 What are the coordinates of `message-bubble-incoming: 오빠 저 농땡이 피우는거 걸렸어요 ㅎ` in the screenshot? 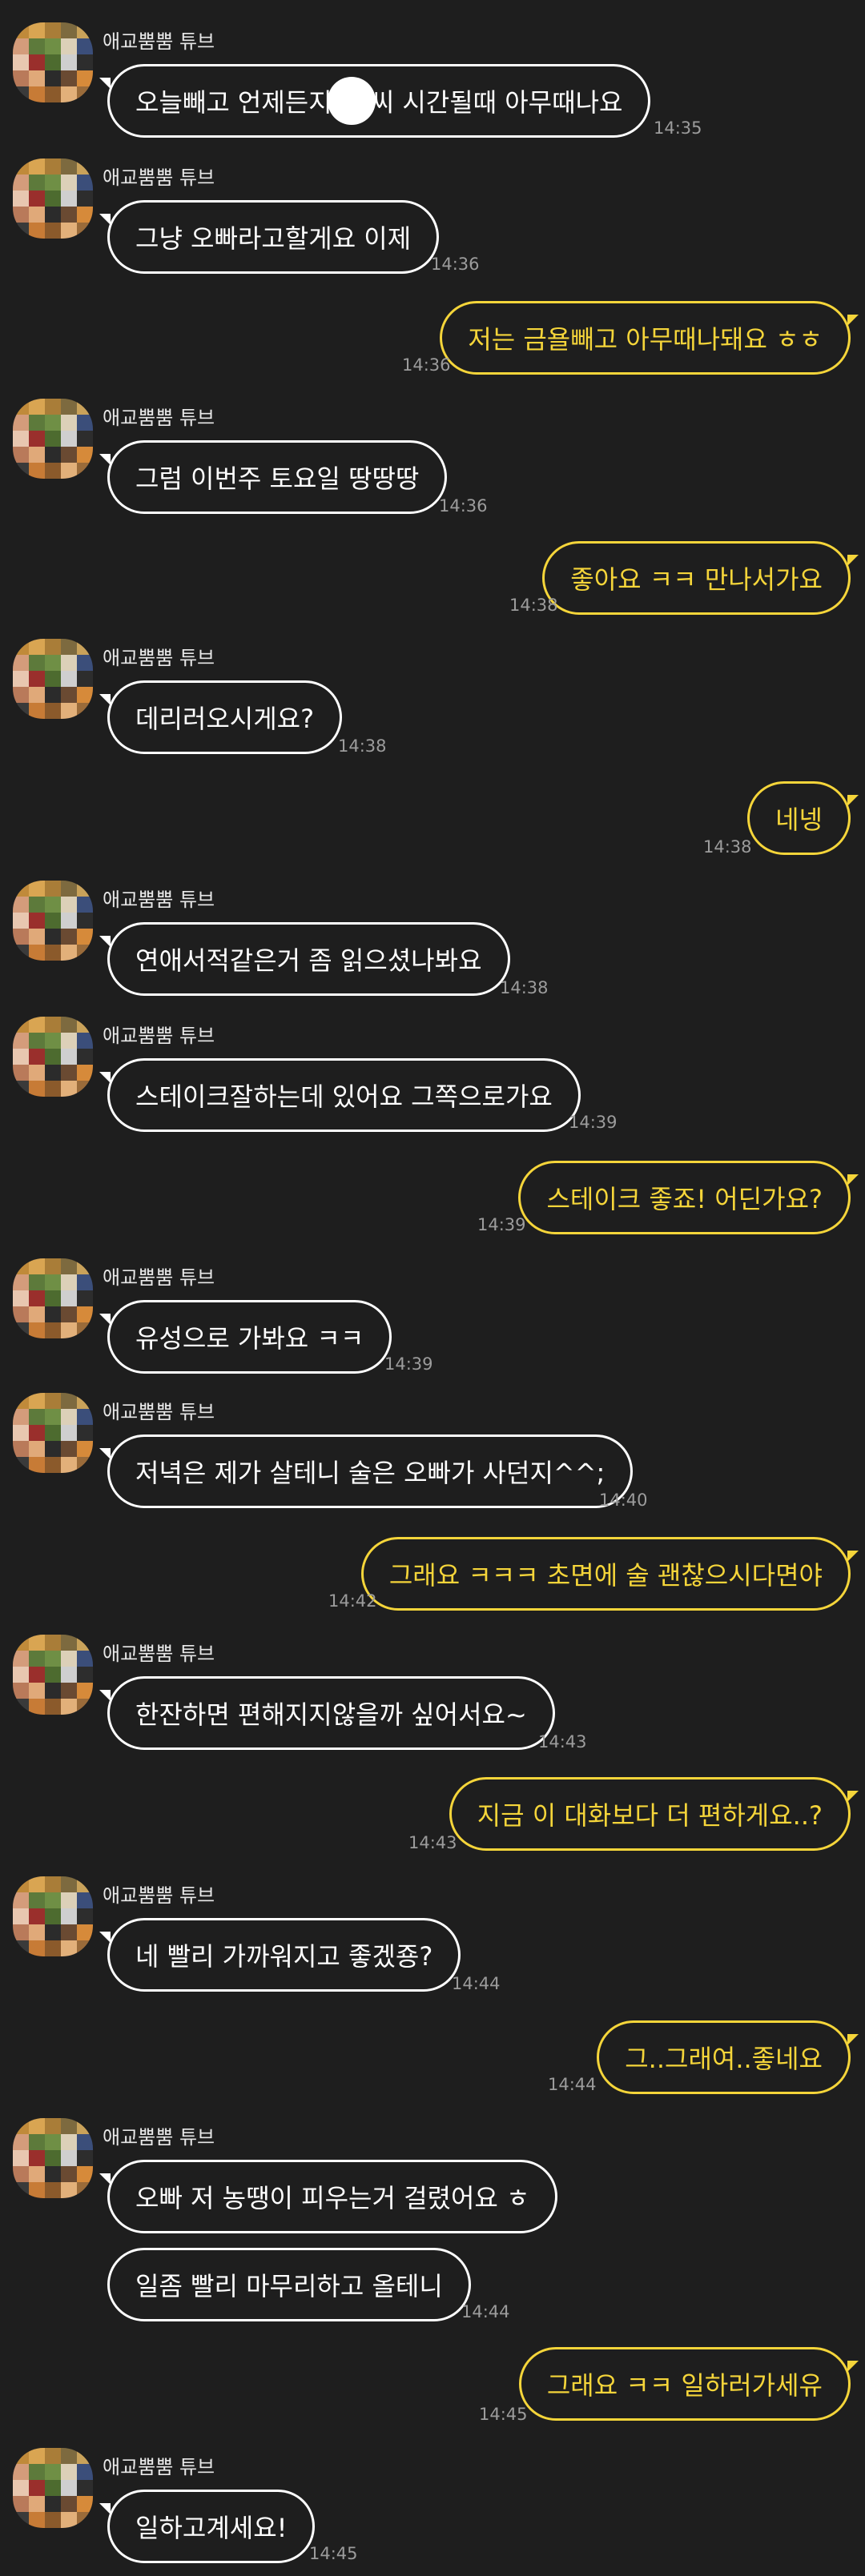 It's located at (332, 2196).